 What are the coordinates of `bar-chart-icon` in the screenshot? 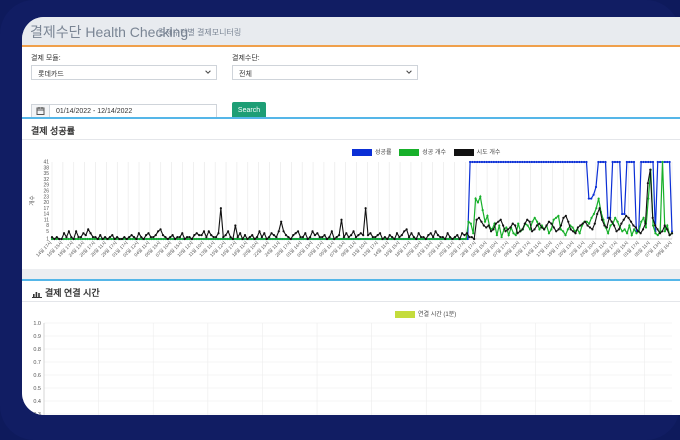 It's located at (37, 294).